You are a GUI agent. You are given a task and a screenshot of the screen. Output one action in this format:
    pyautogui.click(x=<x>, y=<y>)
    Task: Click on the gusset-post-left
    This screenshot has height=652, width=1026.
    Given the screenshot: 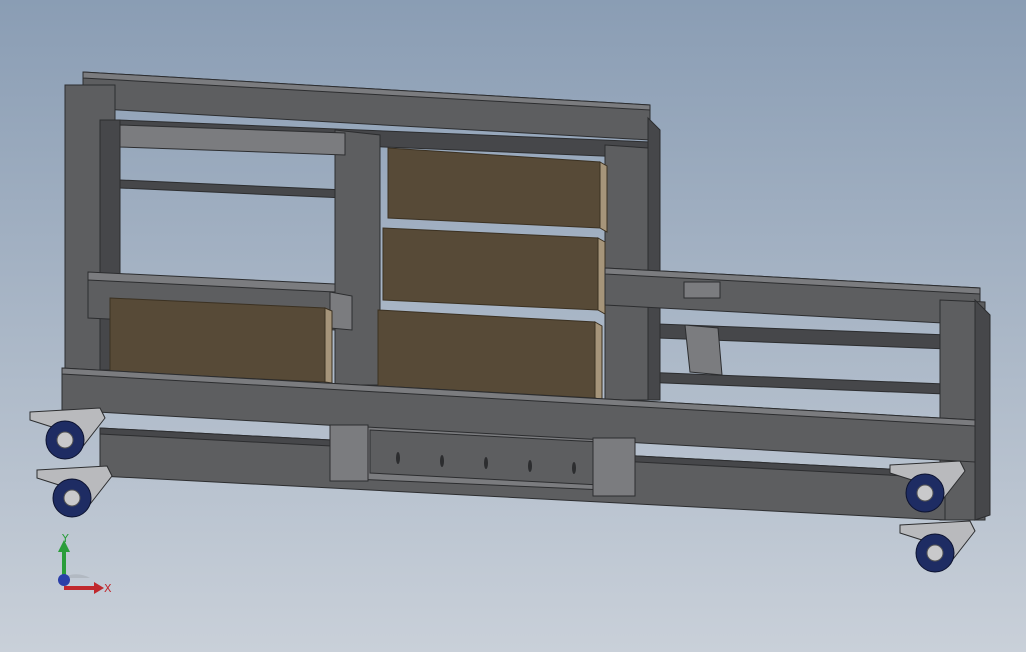 What is the action you would take?
    pyautogui.click(x=349, y=453)
    